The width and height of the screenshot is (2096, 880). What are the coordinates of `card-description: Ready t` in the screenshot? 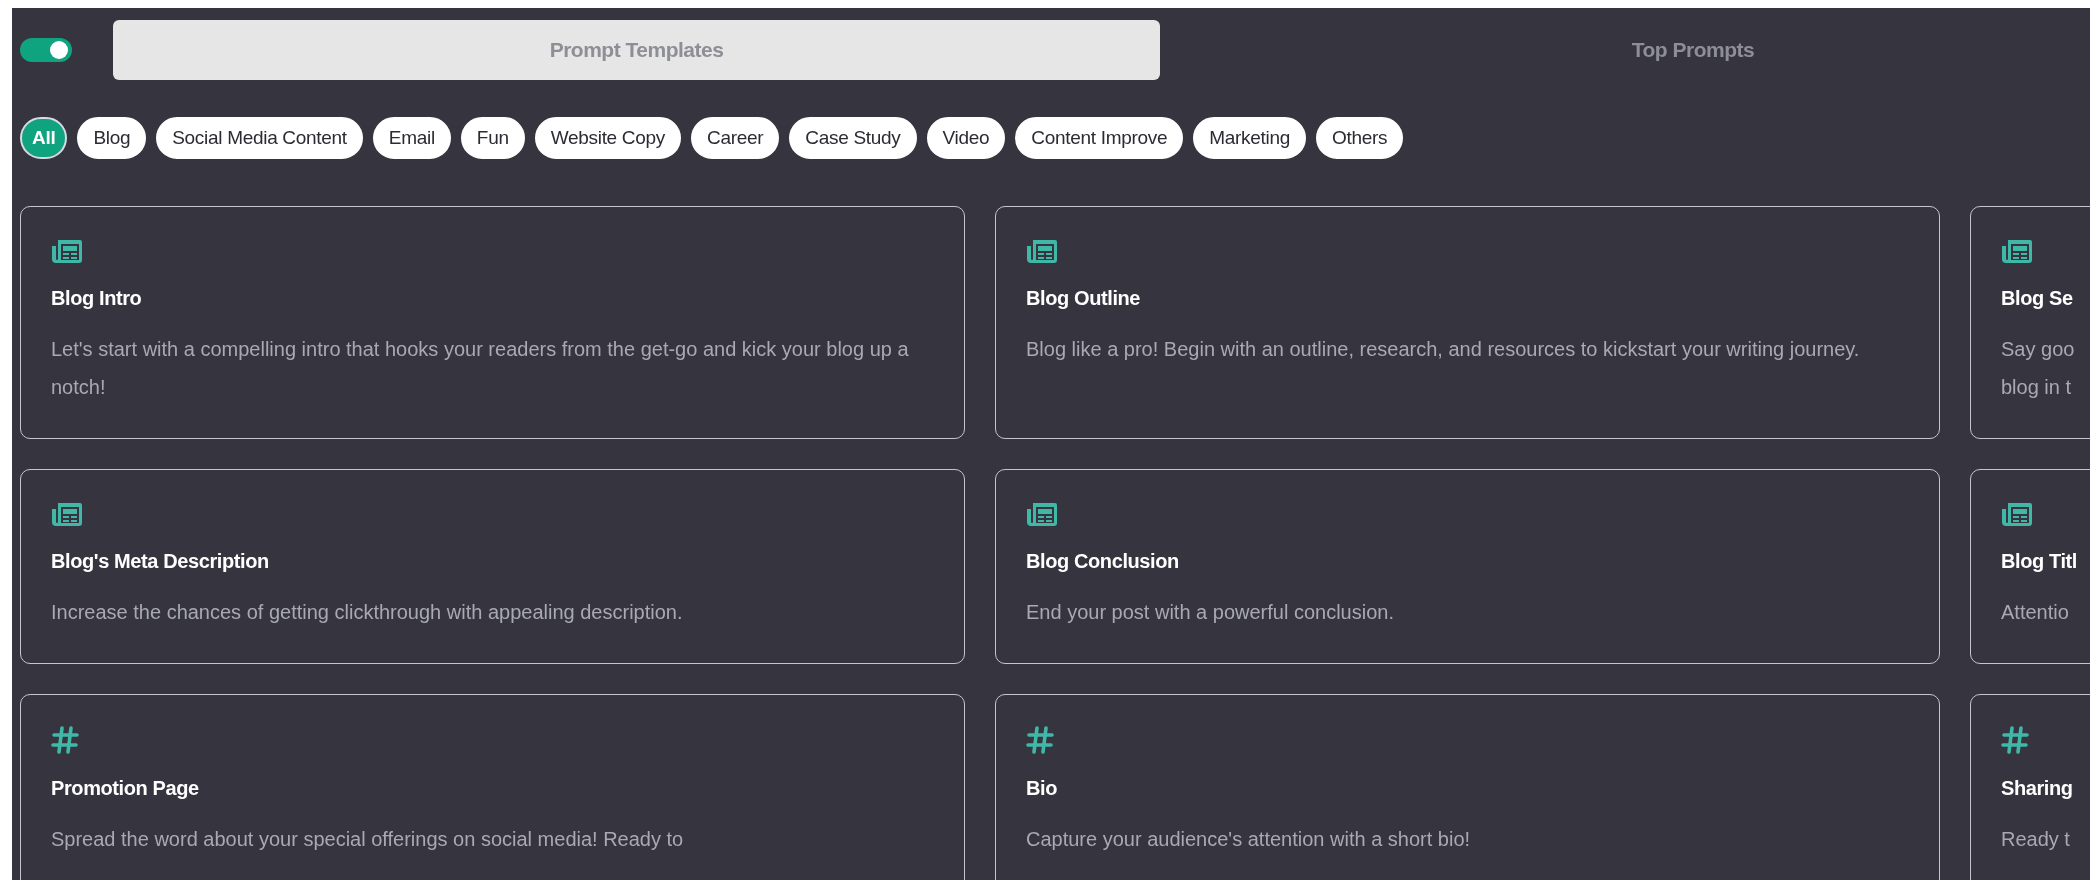 It's located at (2035, 839).